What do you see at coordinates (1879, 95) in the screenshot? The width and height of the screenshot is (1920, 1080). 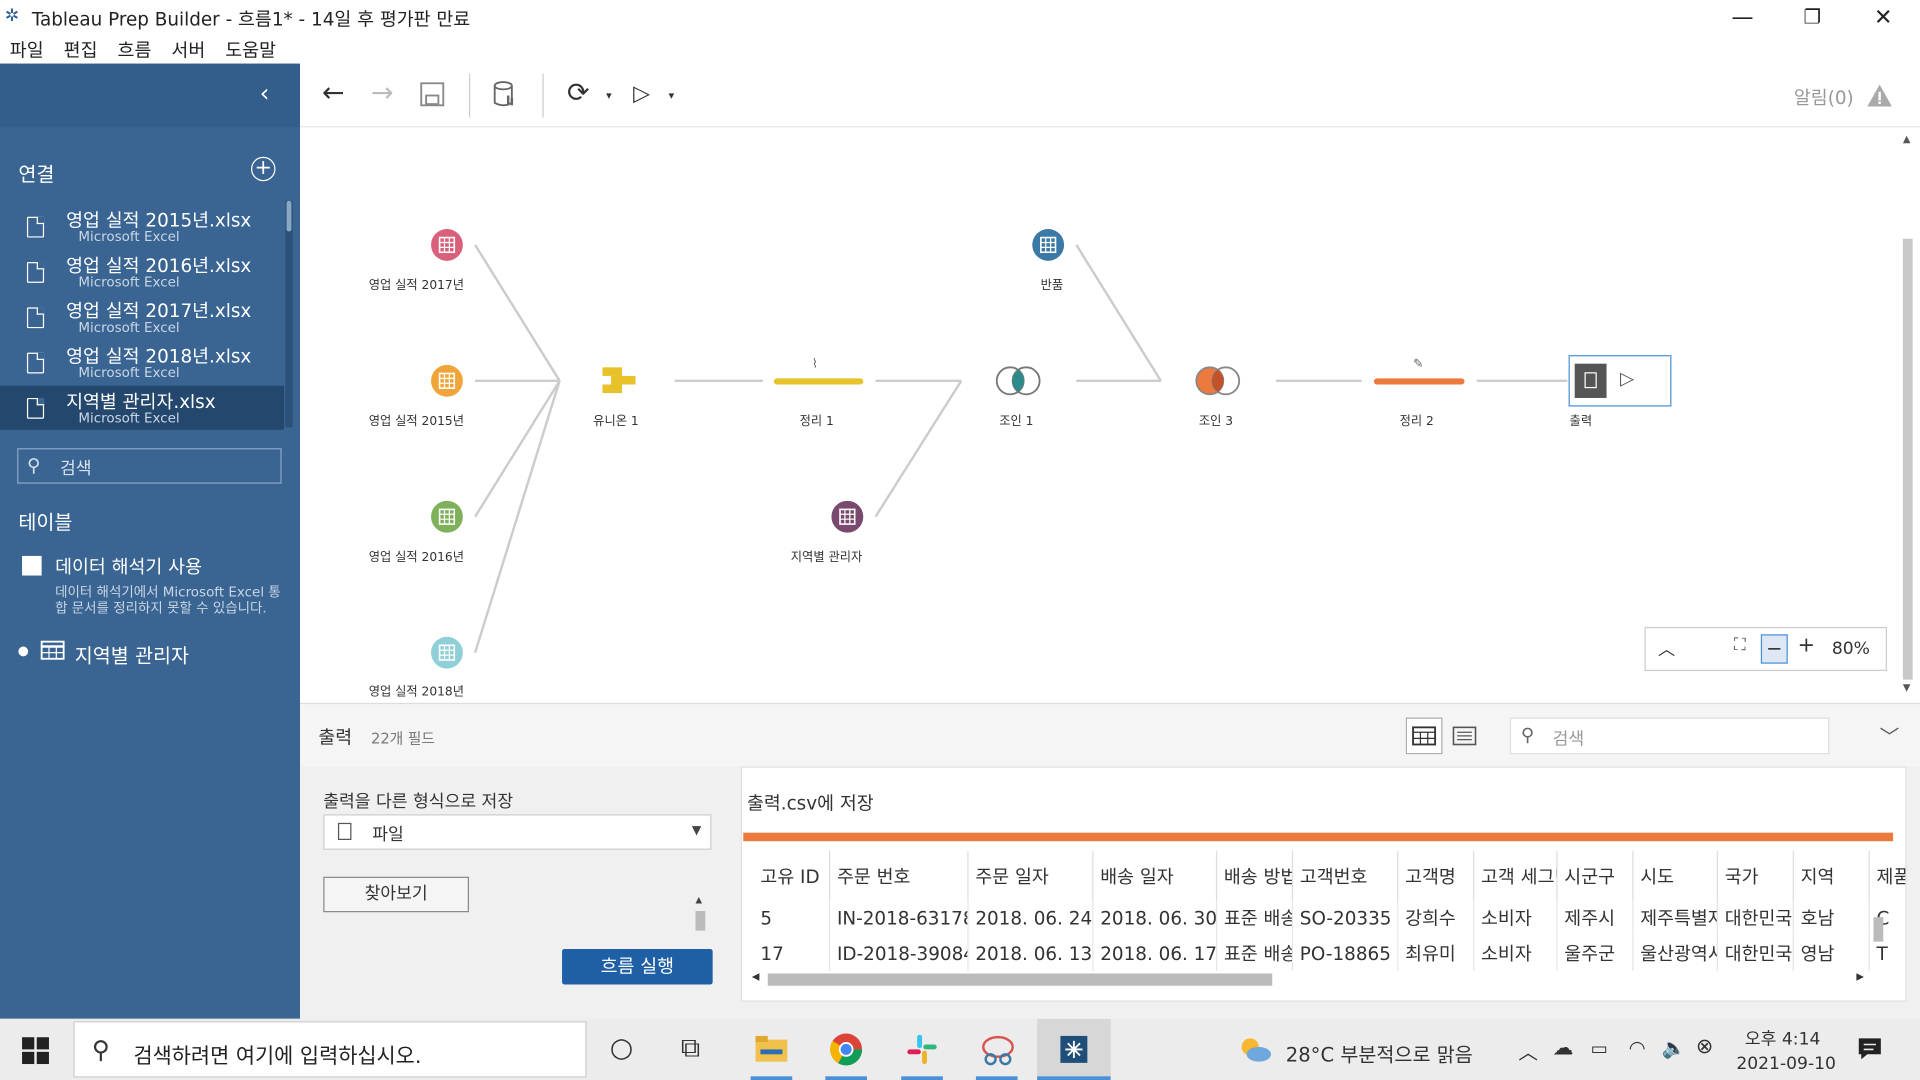 I see `warning-icon` at bounding box center [1879, 95].